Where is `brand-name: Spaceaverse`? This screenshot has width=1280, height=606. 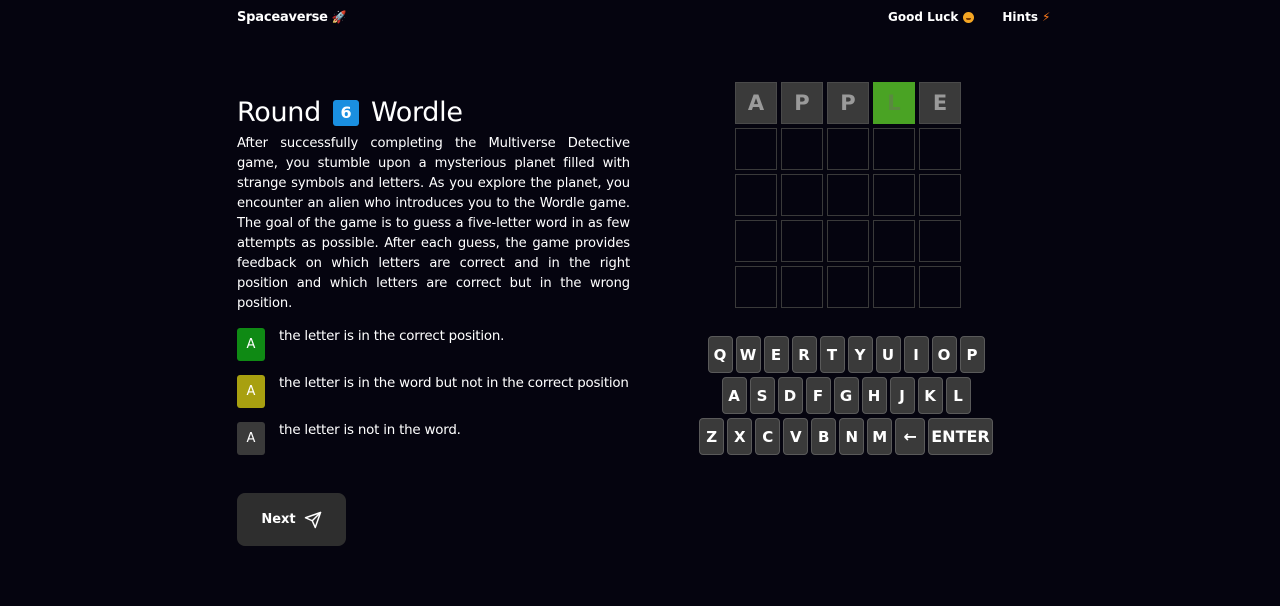
brand-name: Spaceaverse is located at coordinates (282, 17).